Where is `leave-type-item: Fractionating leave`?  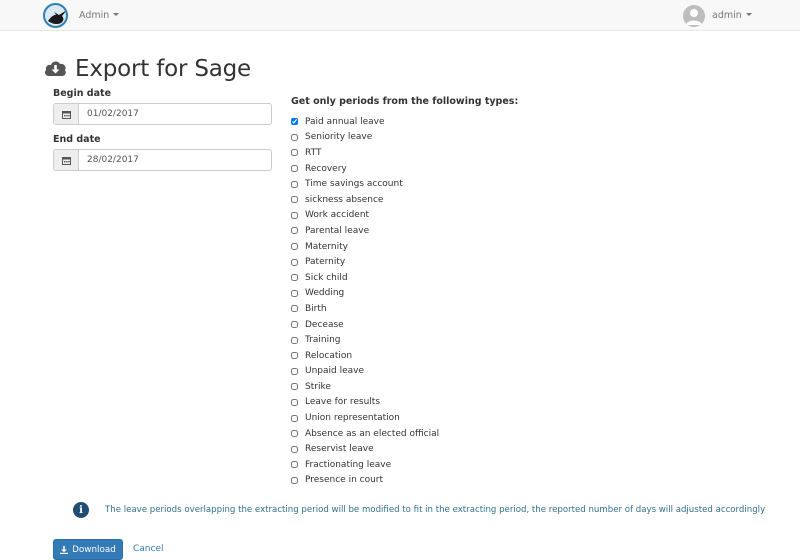 leave-type-item: Fractionating leave is located at coordinates (365, 465).